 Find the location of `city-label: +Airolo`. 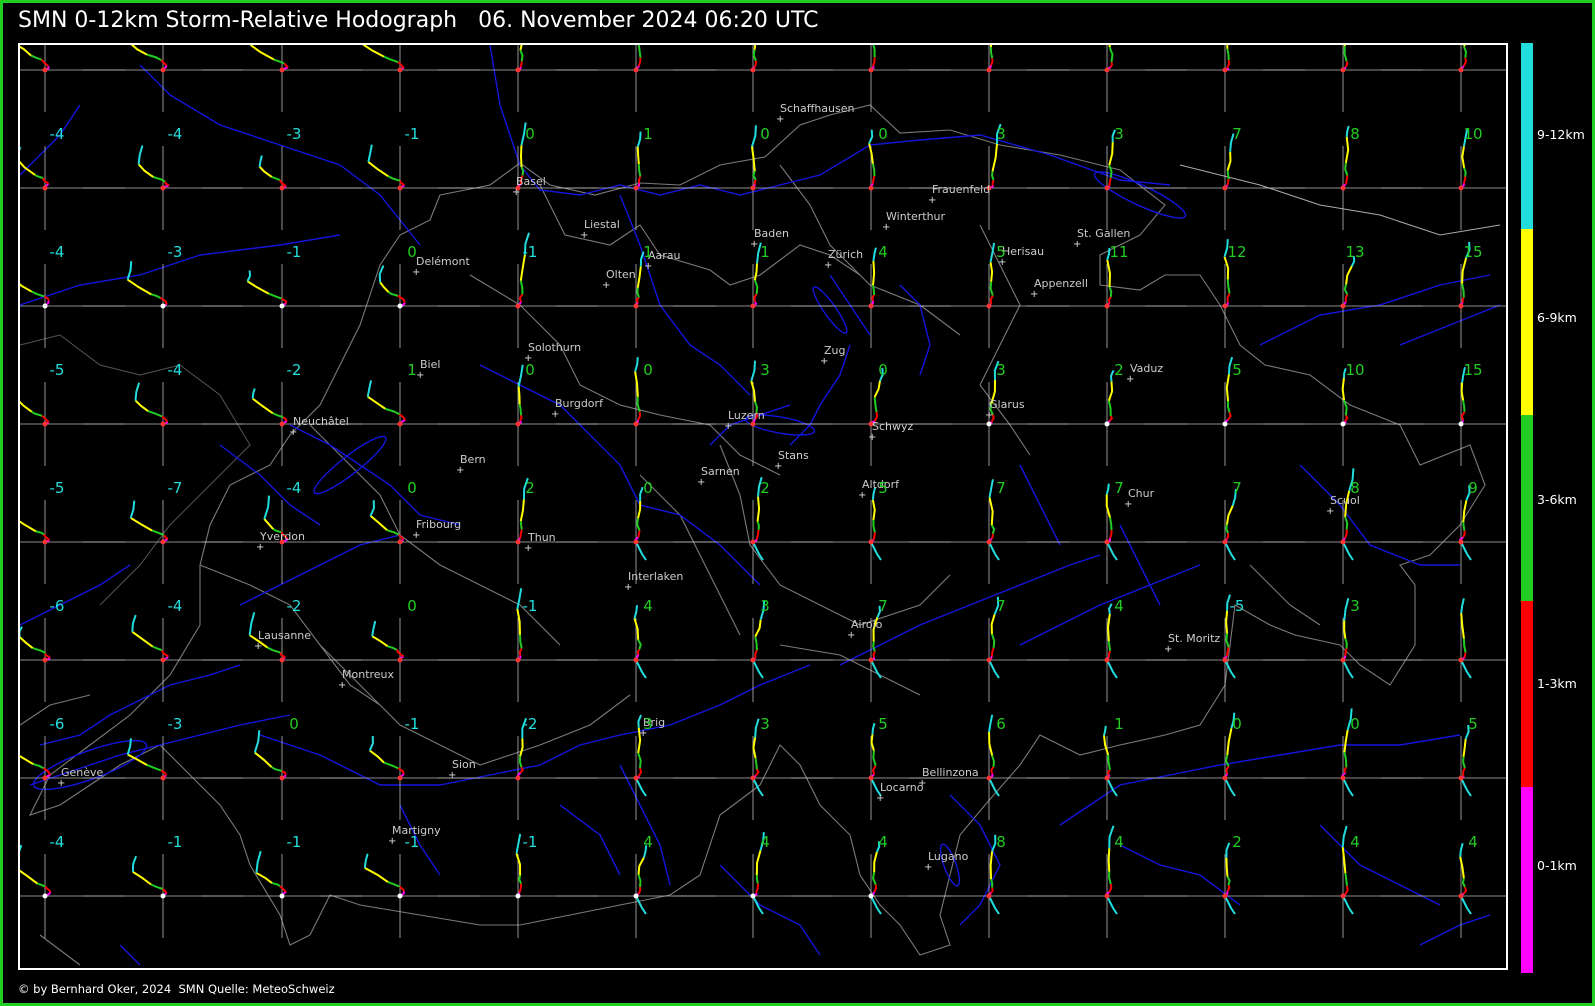

city-label: +Airolo is located at coordinates (865, 629).